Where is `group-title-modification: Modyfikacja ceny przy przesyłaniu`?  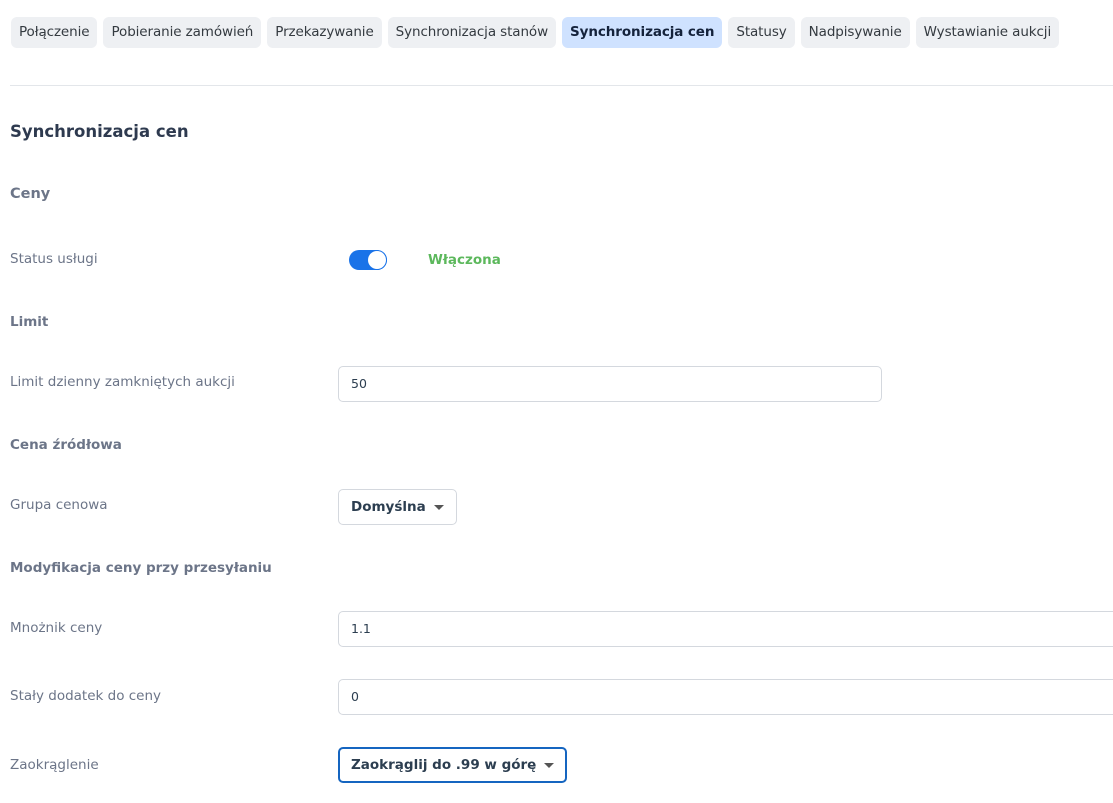
group-title-modification: Modyfikacja ceny przy przesyłaniu is located at coordinates (141, 568).